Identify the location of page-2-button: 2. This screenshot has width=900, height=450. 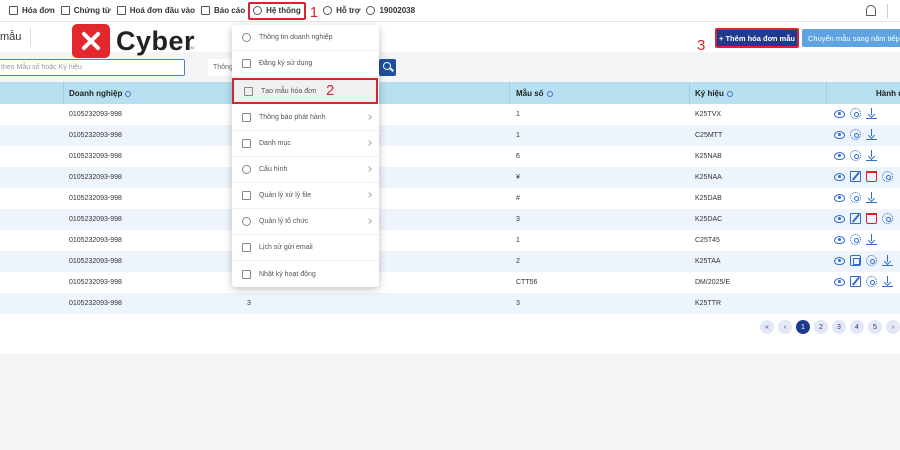
(821, 327).